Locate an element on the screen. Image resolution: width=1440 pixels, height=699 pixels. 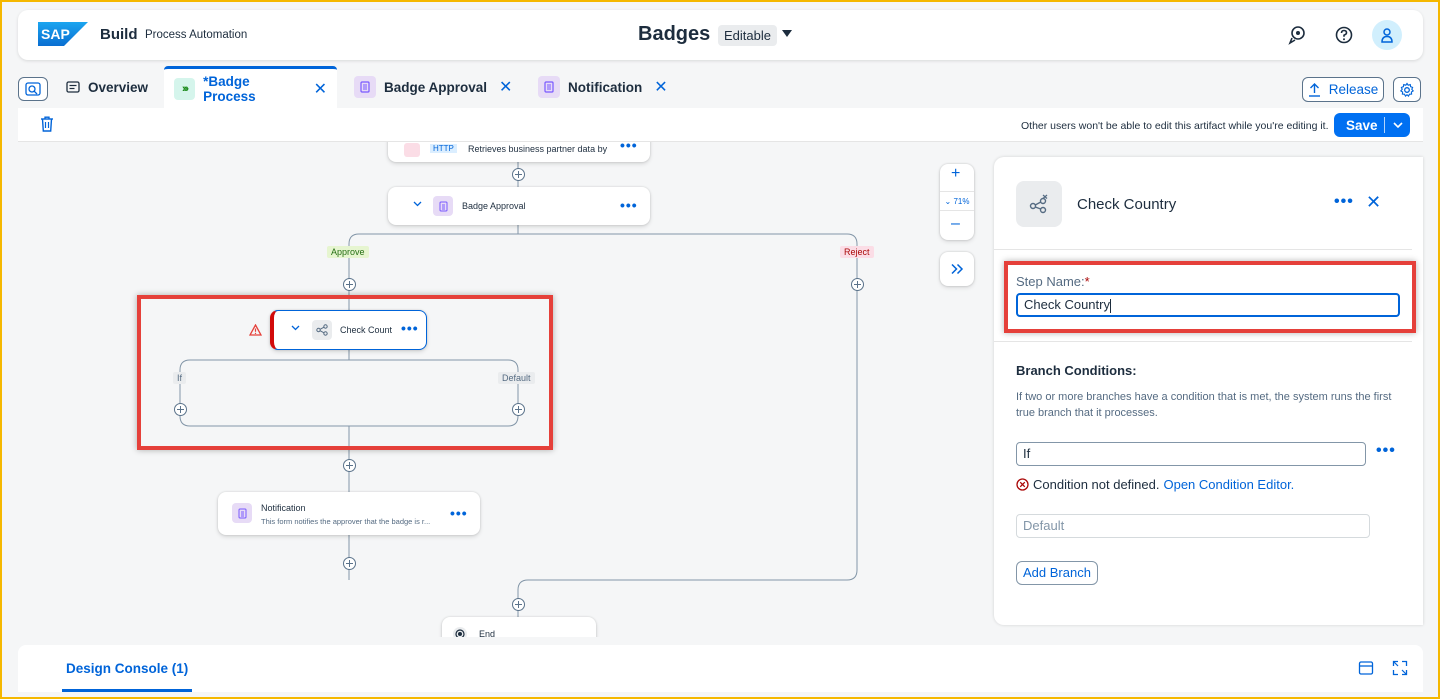
artifact-search-button is located at coordinates (33, 89).